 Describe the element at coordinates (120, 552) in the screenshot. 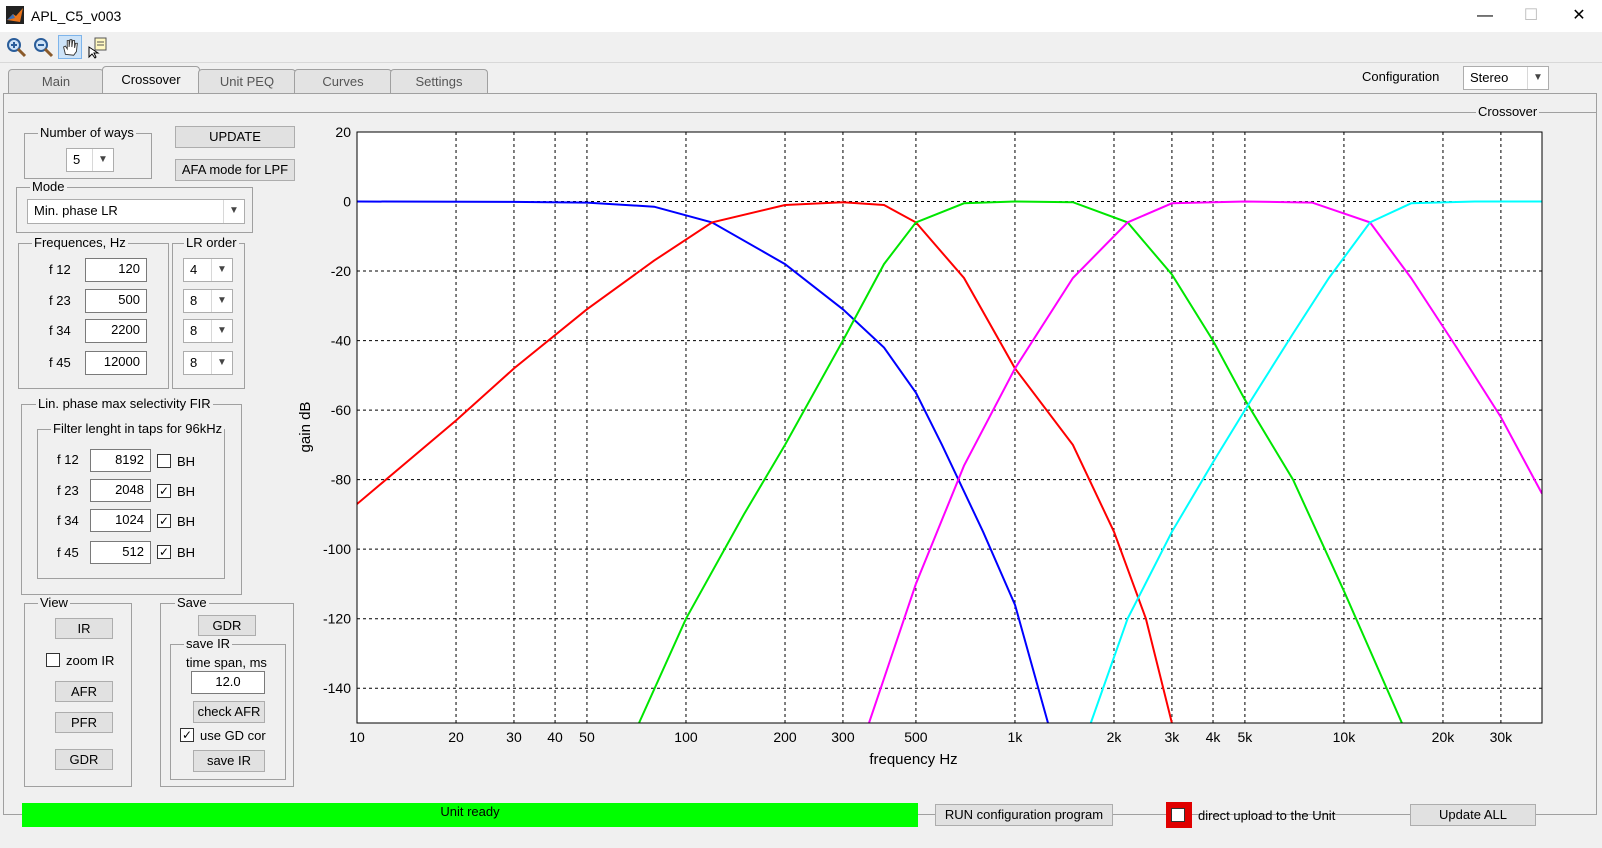

I see `fir-f45-input: 512` at that location.